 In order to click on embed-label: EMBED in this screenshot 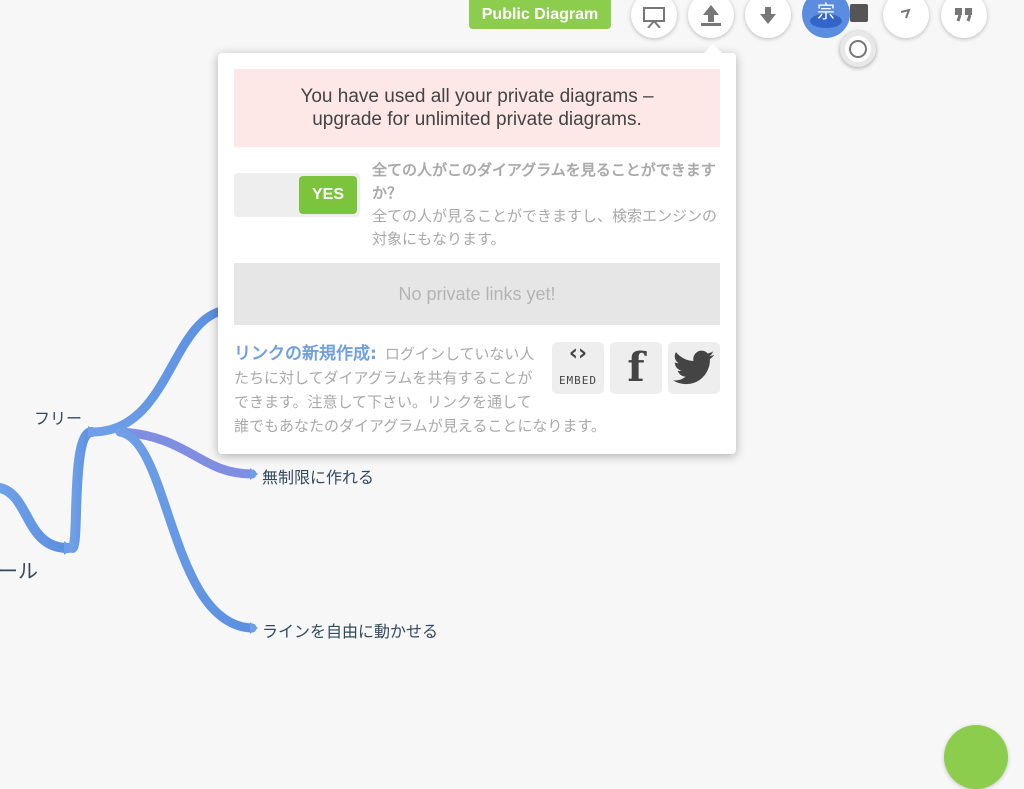, I will do `click(578, 380)`.